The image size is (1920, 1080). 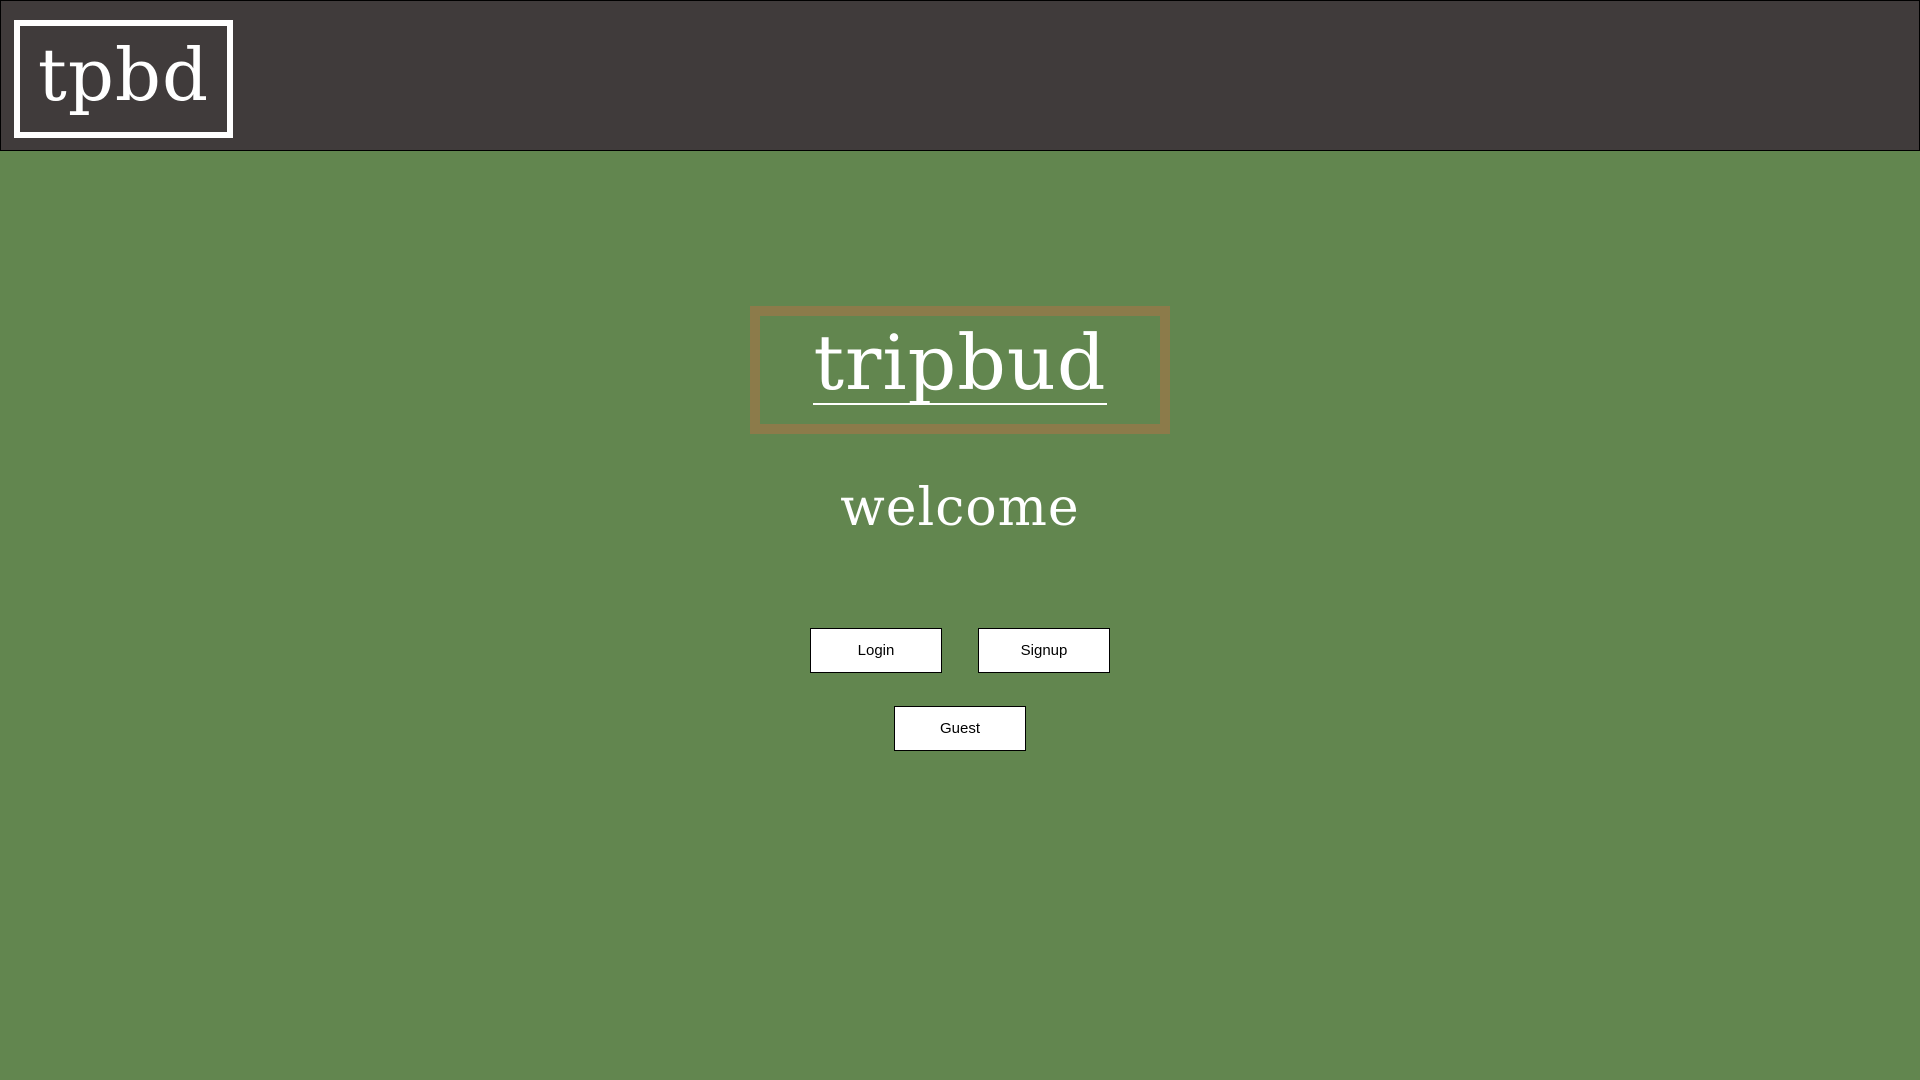 I want to click on header-logo: tpbd, so click(x=123, y=79).